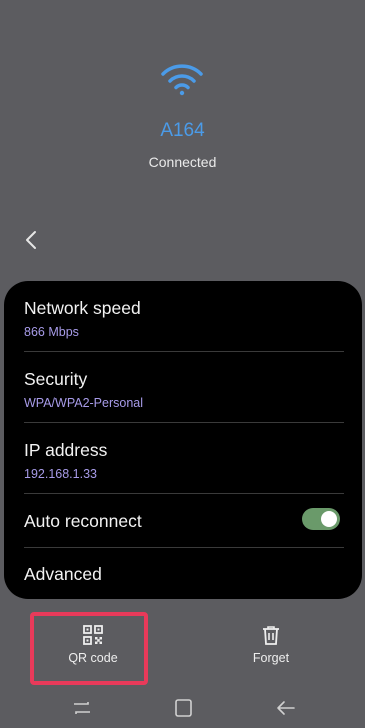 The image size is (365, 728). Describe the element at coordinates (271, 635) in the screenshot. I see `trash-icon` at that location.